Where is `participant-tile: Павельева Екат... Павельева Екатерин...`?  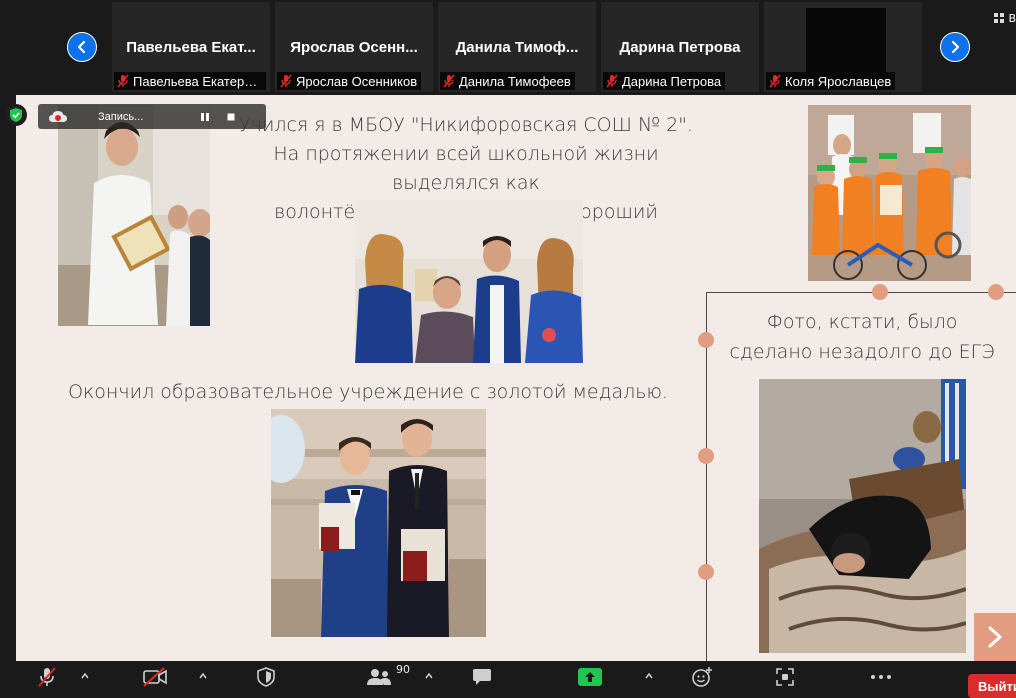 participant-tile: Павельева Екат... Павельева Екатерин... is located at coordinates (191, 47).